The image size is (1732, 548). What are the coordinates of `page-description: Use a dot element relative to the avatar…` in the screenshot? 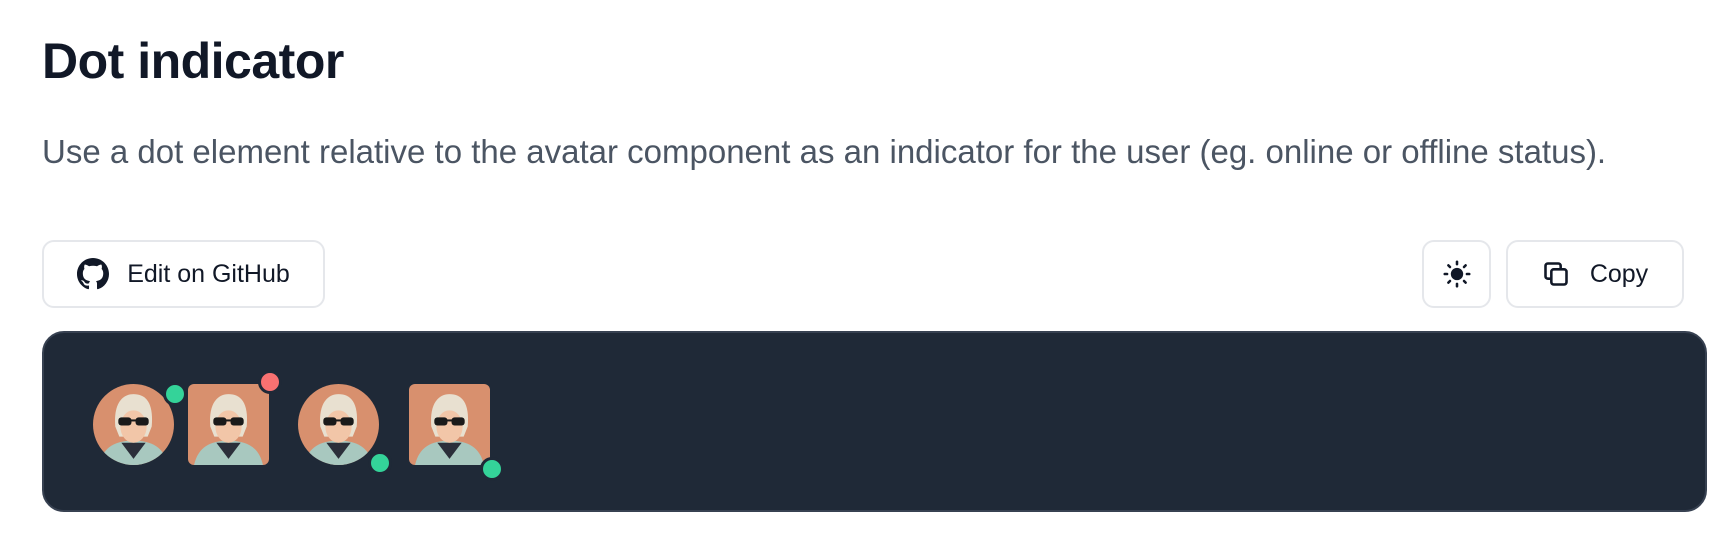 It's located at (824, 151).